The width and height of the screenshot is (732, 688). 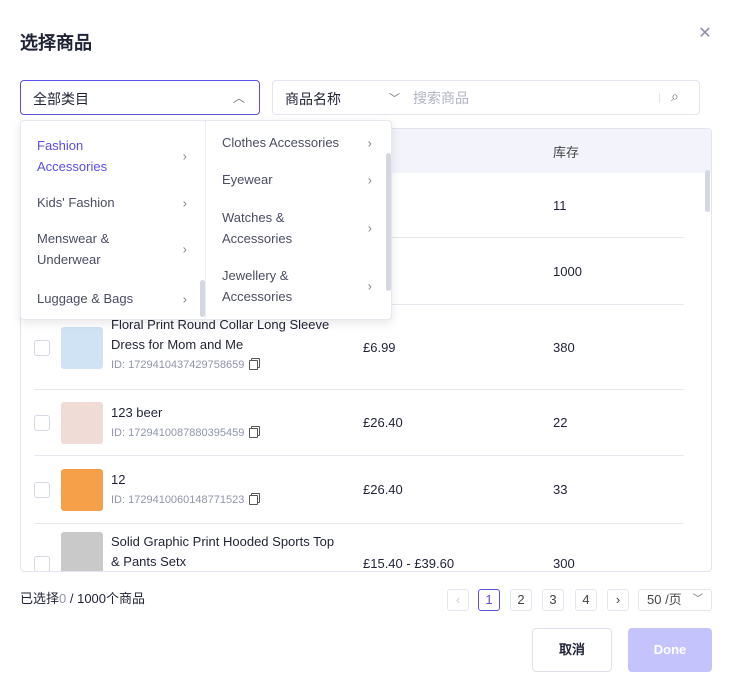 I want to click on page-size-select: 50 /页 ﹀, so click(x=675, y=600).